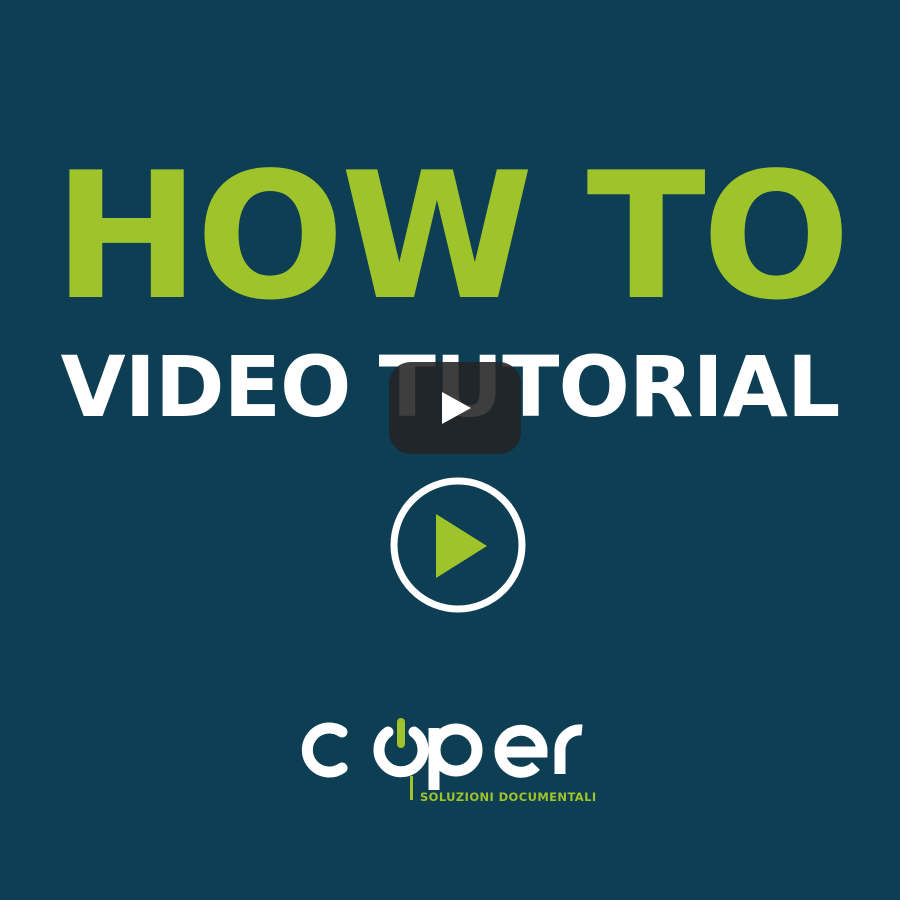  I want to click on youtube-play-icon, so click(456, 408).